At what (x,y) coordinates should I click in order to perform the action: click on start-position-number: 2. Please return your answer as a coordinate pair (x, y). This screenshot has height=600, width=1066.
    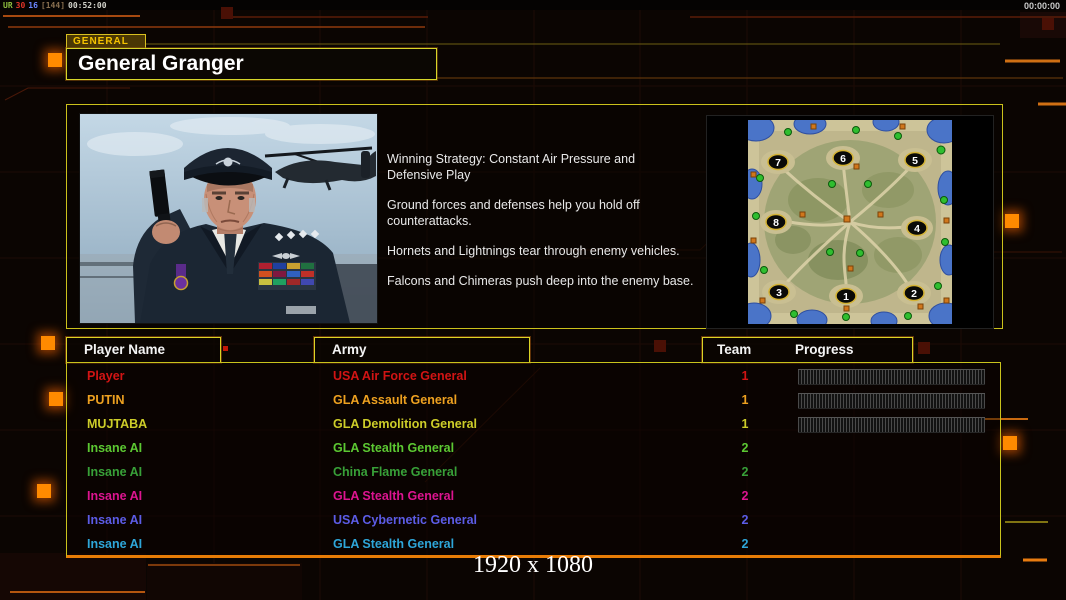
    Looking at the image, I should click on (914, 294).